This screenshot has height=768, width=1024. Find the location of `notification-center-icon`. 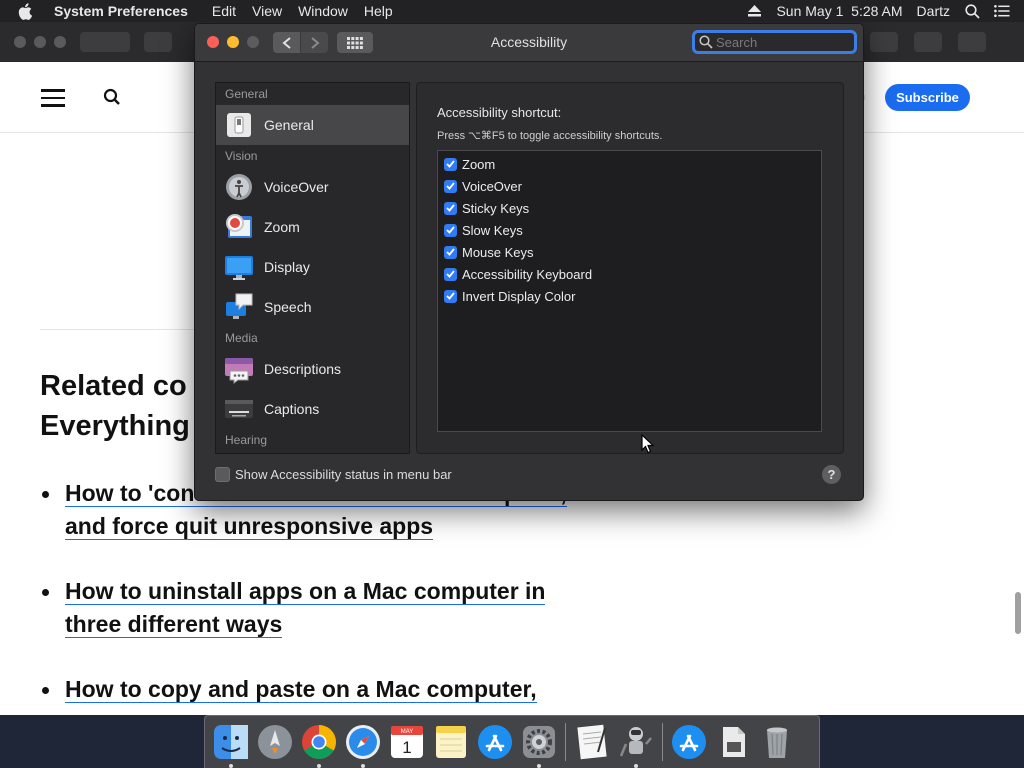

notification-center-icon is located at coordinates (1002, 11).